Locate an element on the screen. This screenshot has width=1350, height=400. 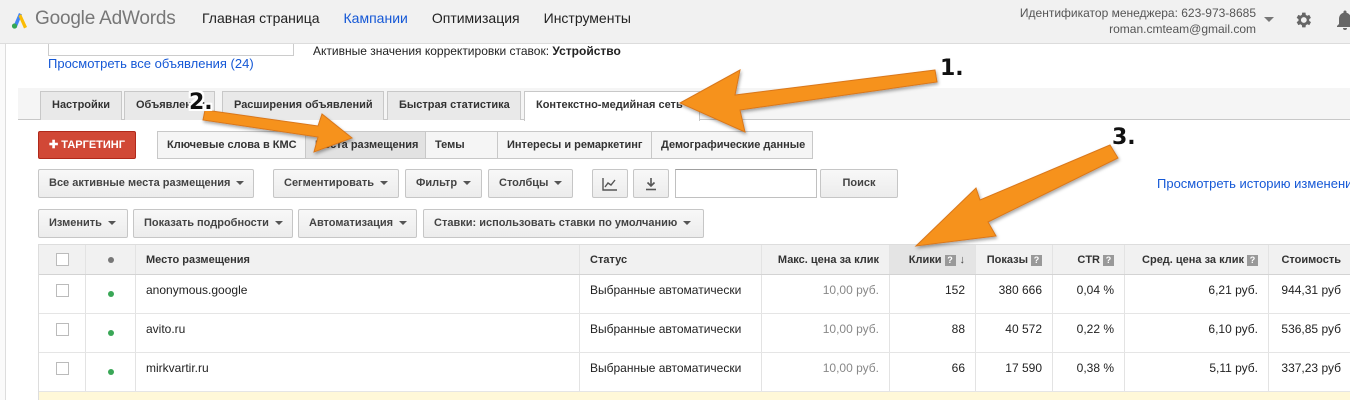
plus-icon: ✚ is located at coordinates (54, 145).